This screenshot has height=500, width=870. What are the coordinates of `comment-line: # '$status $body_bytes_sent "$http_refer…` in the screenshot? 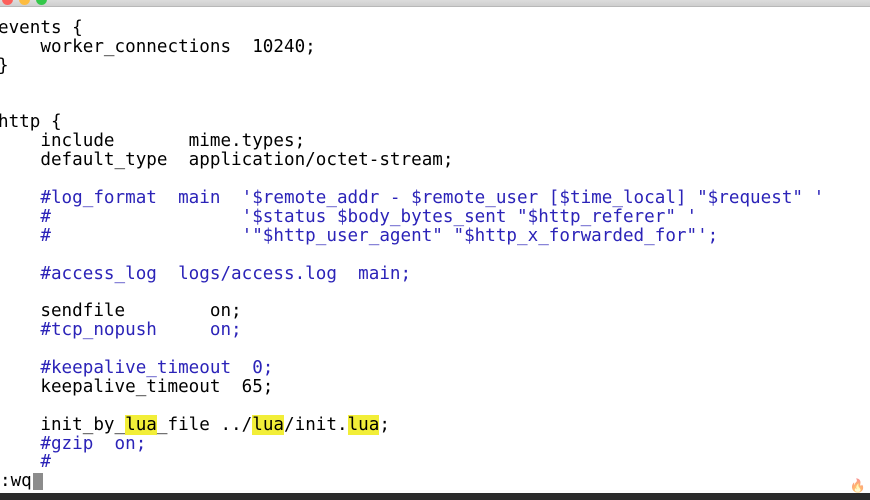 It's located at (349, 216).